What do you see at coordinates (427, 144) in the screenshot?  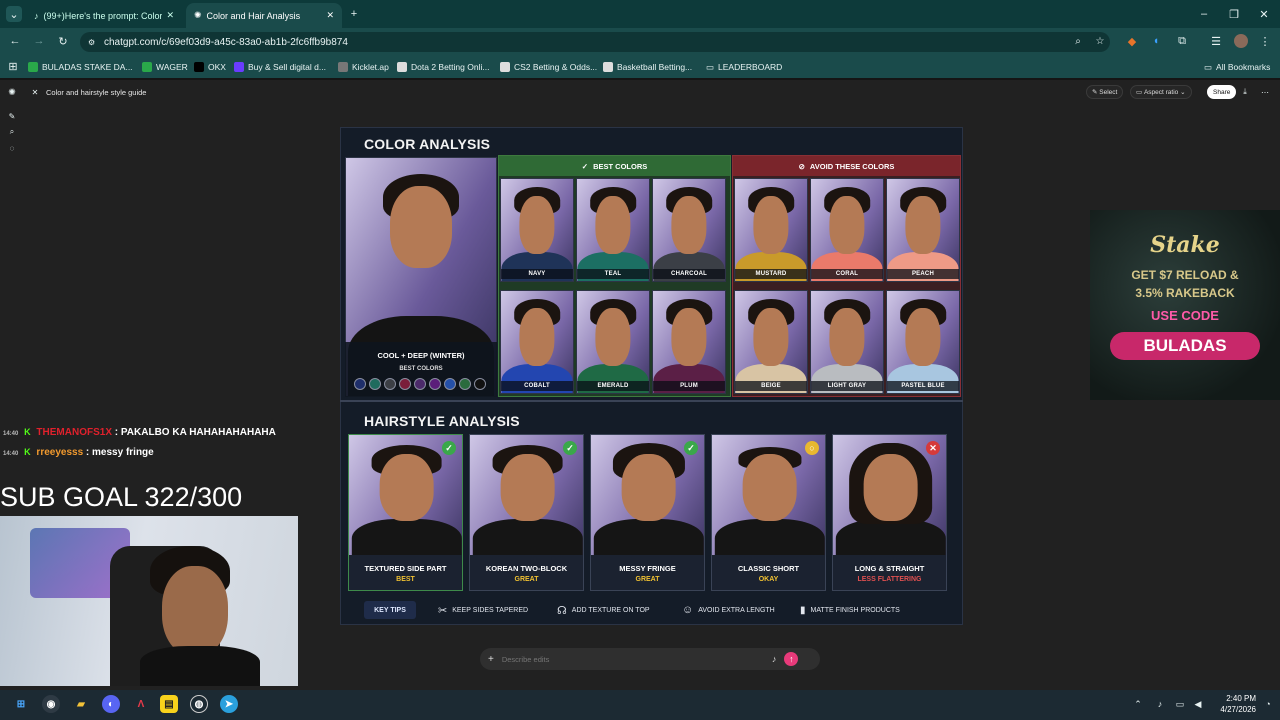 I see `color-analysis-title: COLOR ANALYSIS` at bounding box center [427, 144].